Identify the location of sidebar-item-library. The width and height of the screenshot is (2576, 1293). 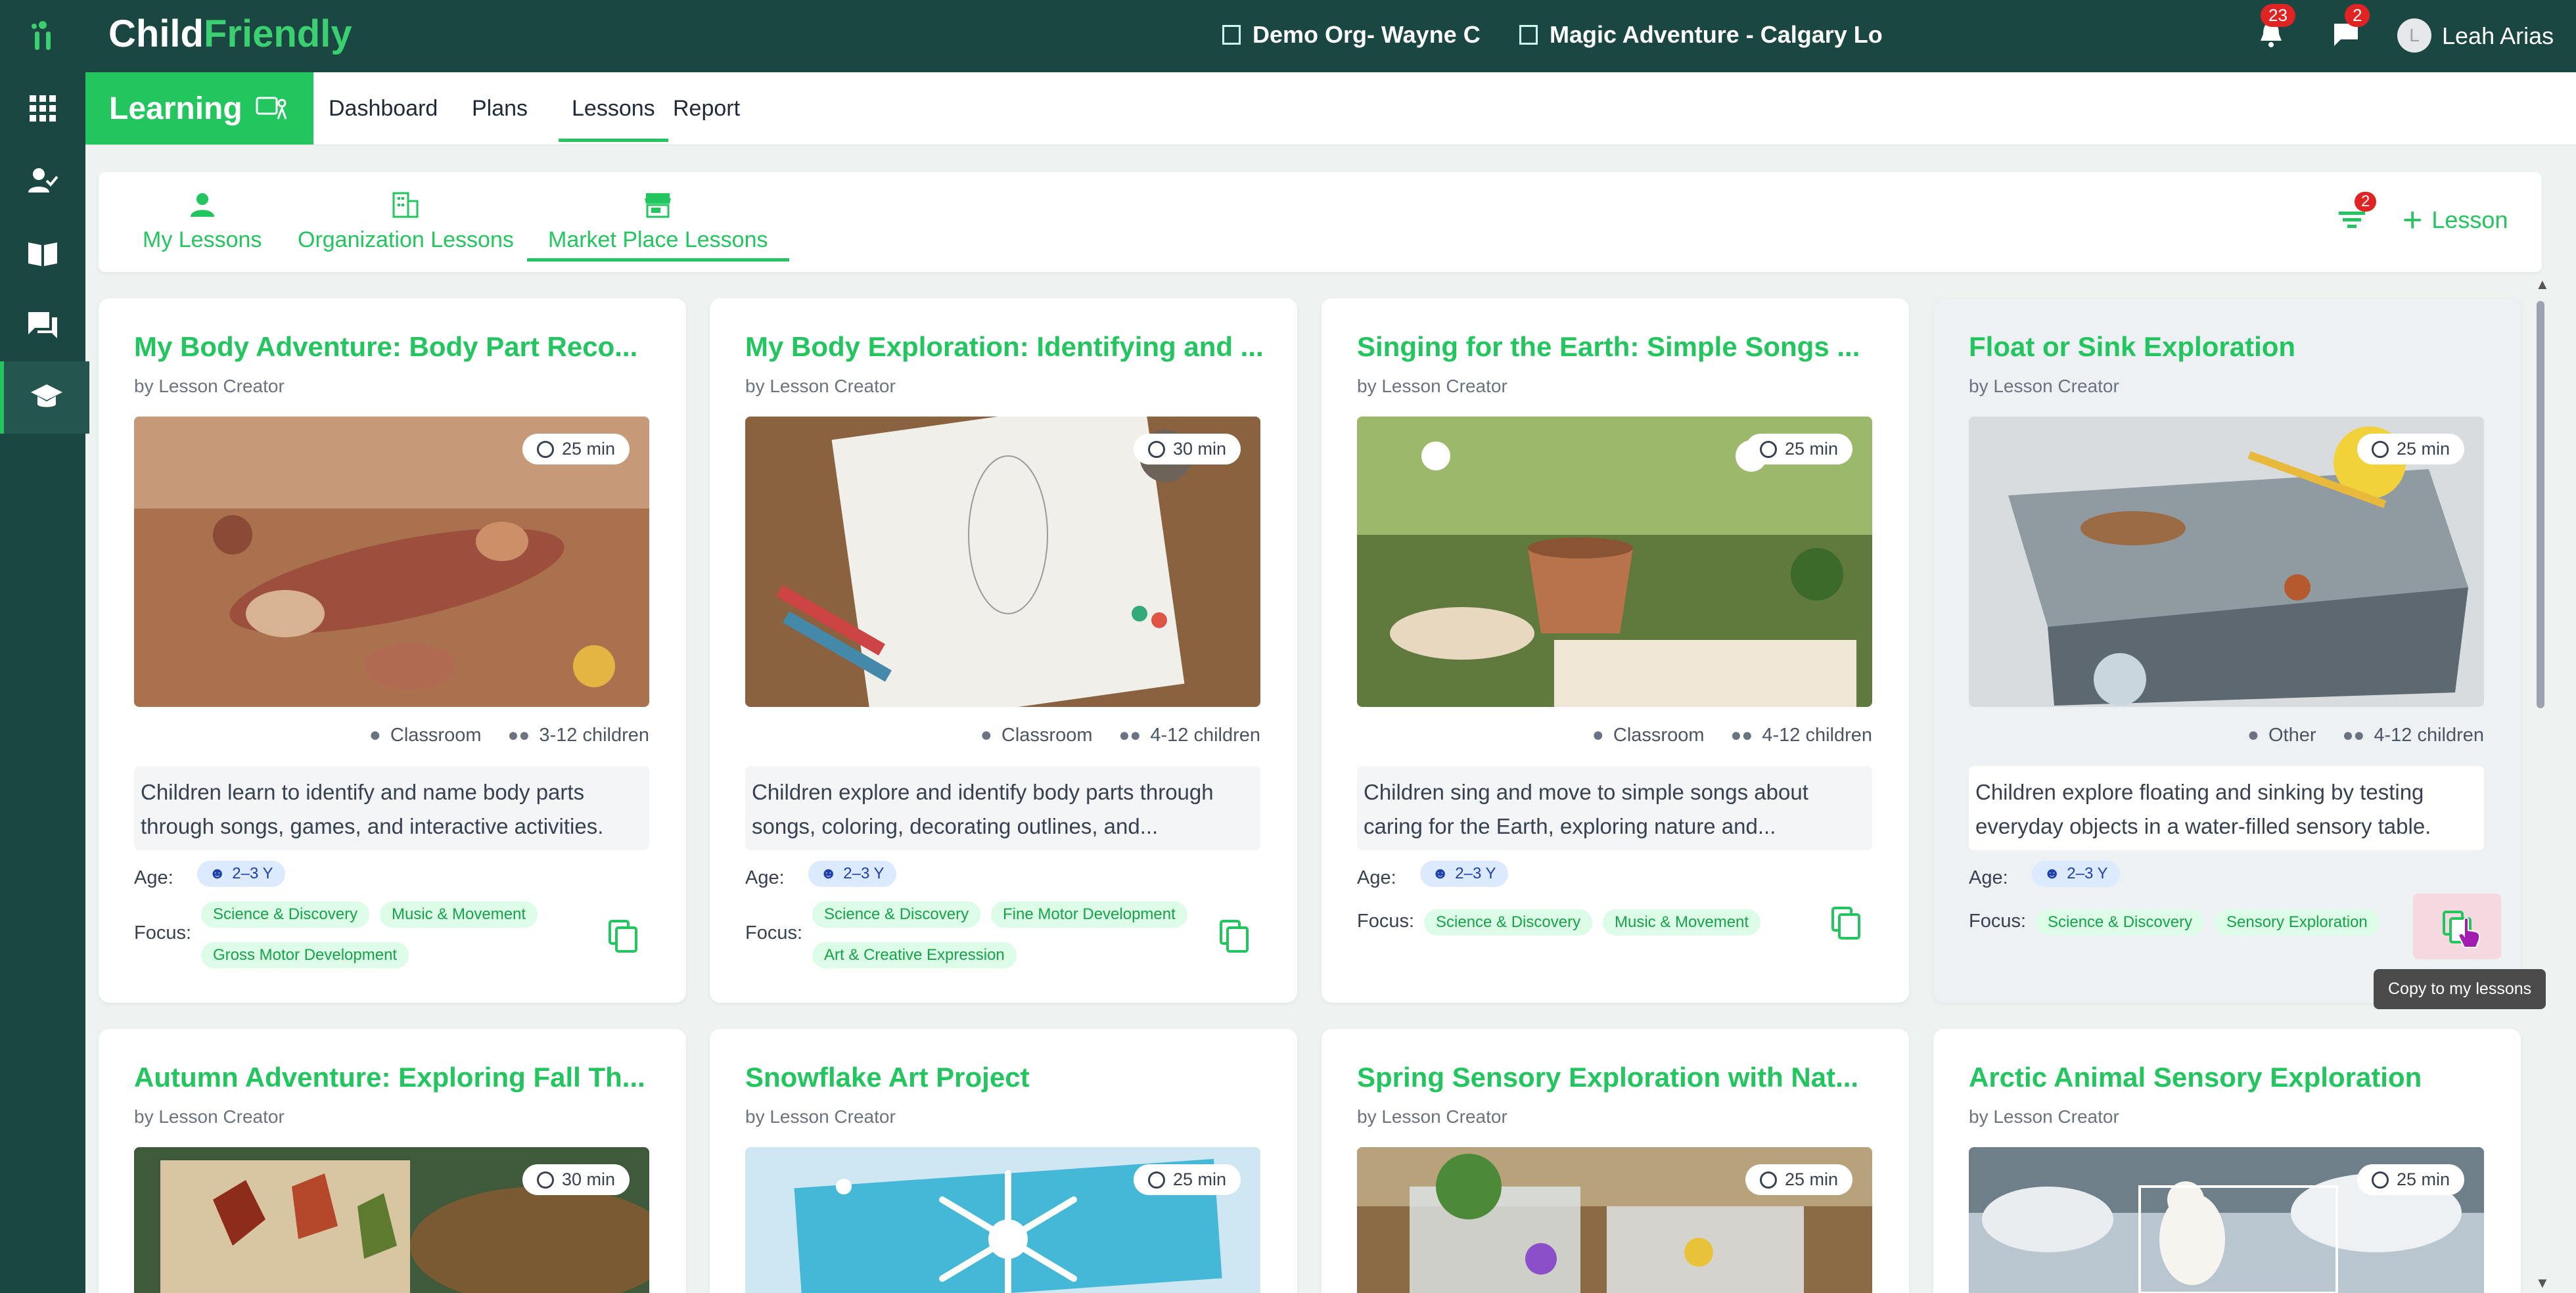
(42, 253).